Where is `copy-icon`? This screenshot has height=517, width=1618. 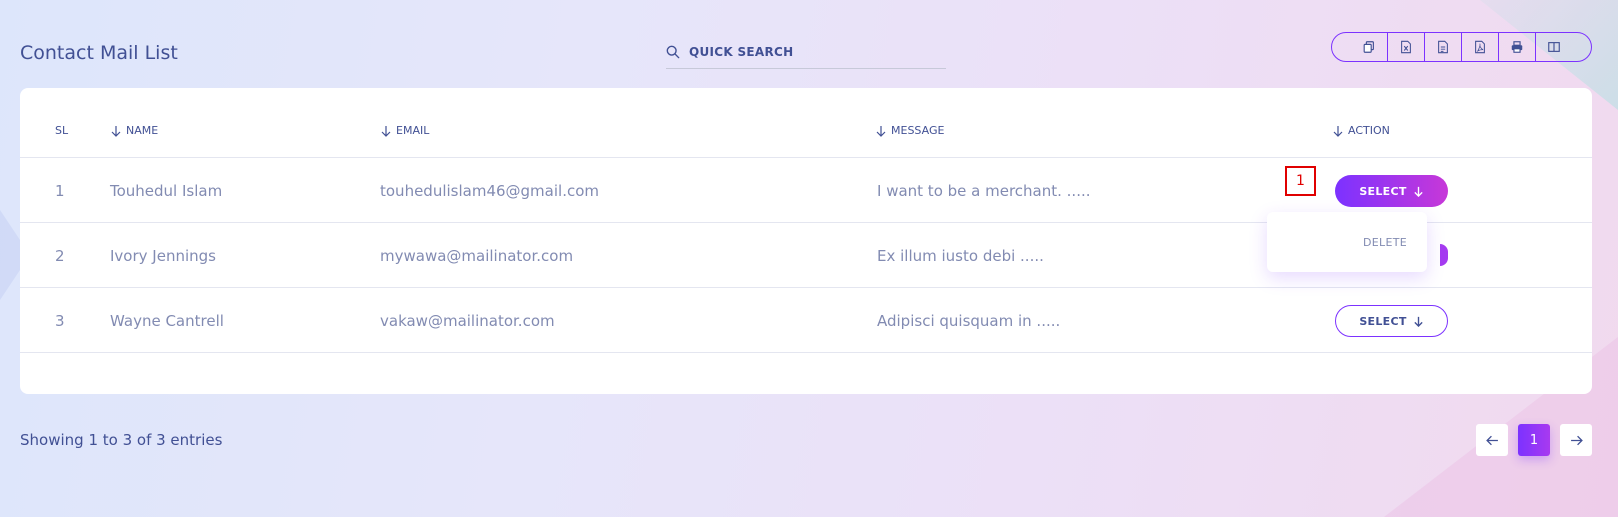 copy-icon is located at coordinates (1368, 47).